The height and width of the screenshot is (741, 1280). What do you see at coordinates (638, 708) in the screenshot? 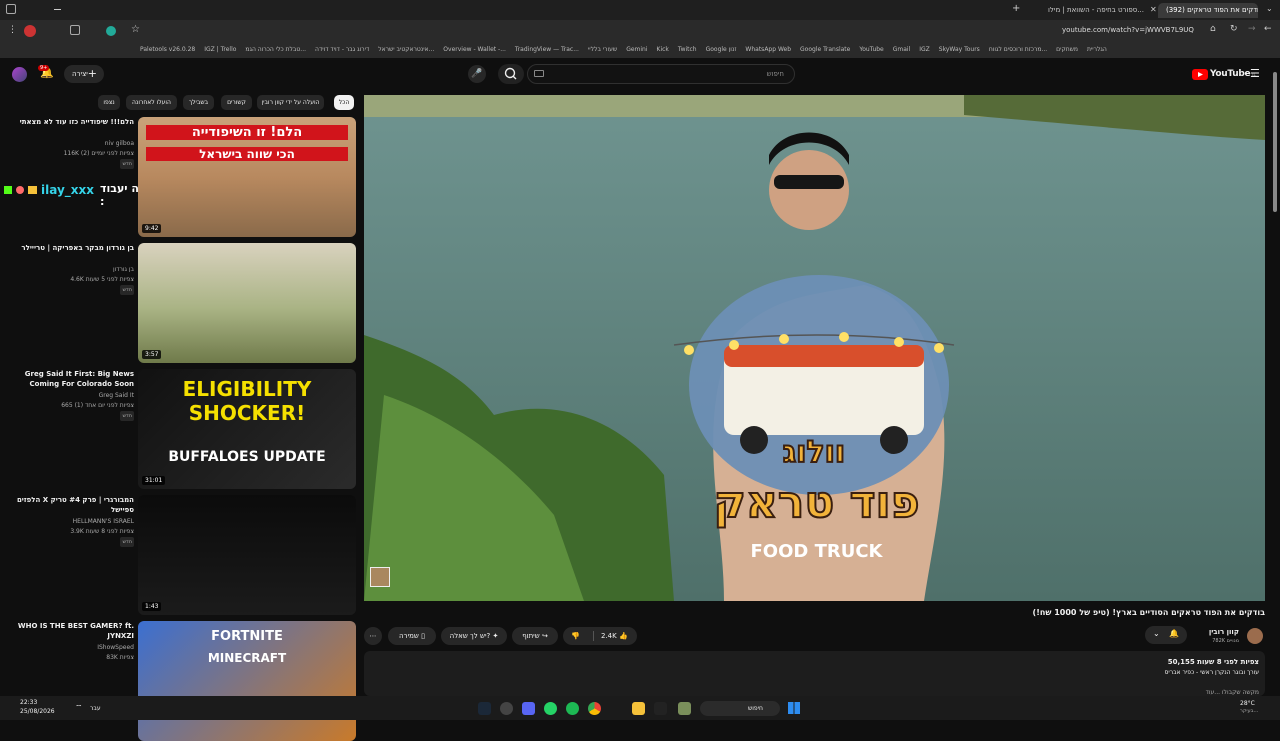
I see `app-icon-explorer` at bounding box center [638, 708].